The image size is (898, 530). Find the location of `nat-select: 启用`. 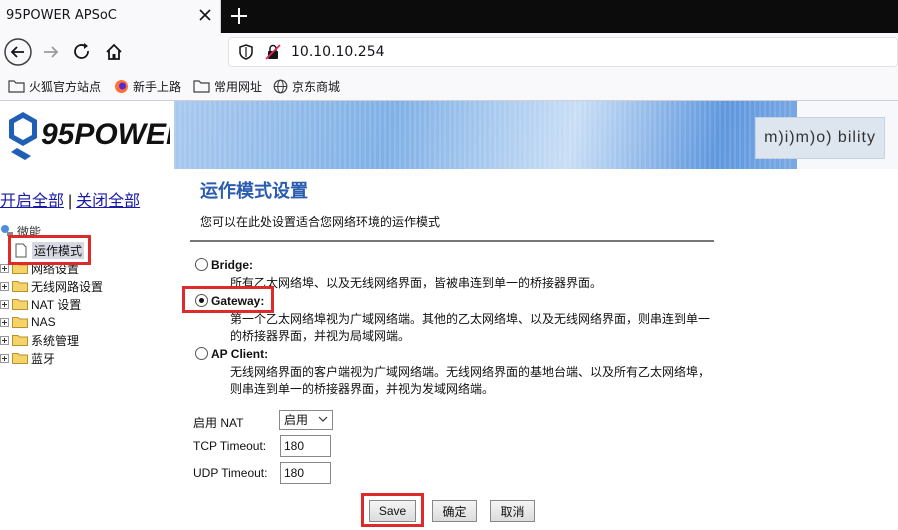

nat-select: 启用 is located at coordinates (306, 420).